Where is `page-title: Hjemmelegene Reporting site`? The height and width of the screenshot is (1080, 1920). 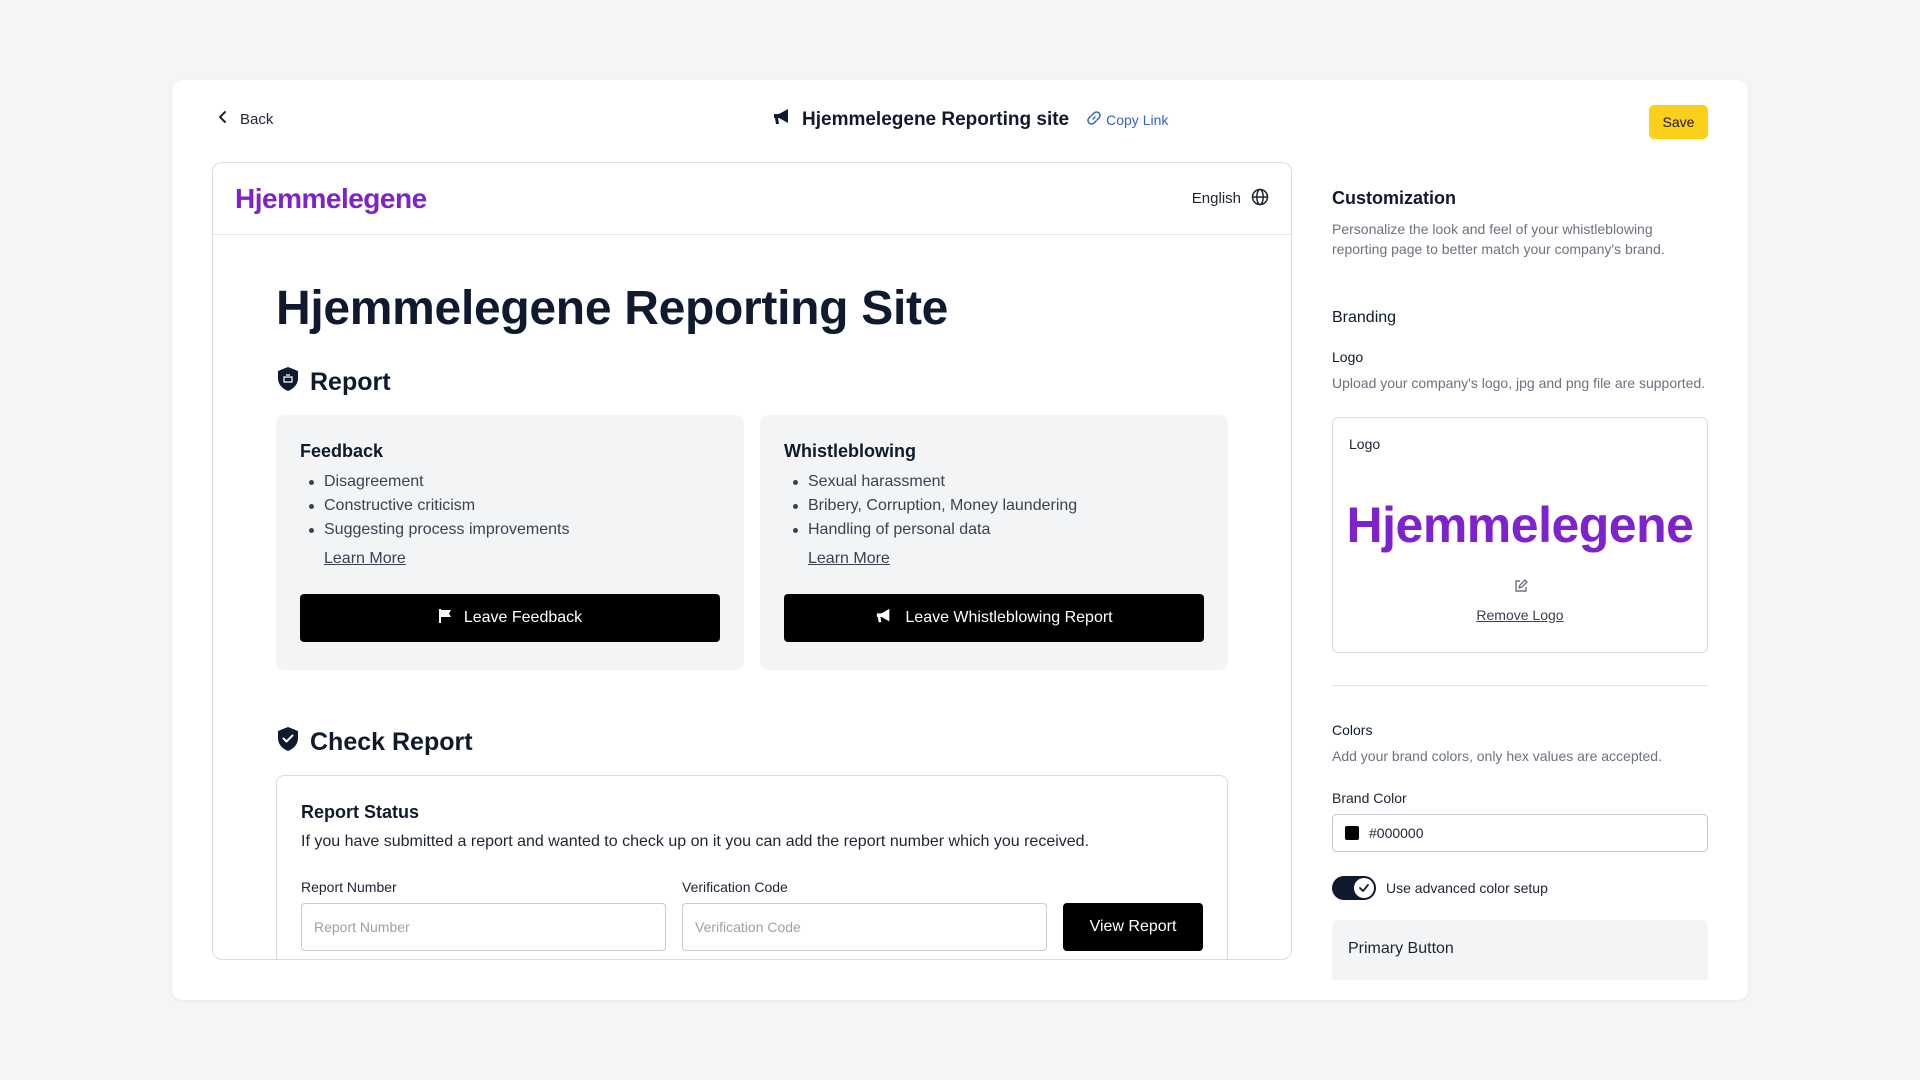 page-title: Hjemmelegene Reporting site is located at coordinates (936, 119).